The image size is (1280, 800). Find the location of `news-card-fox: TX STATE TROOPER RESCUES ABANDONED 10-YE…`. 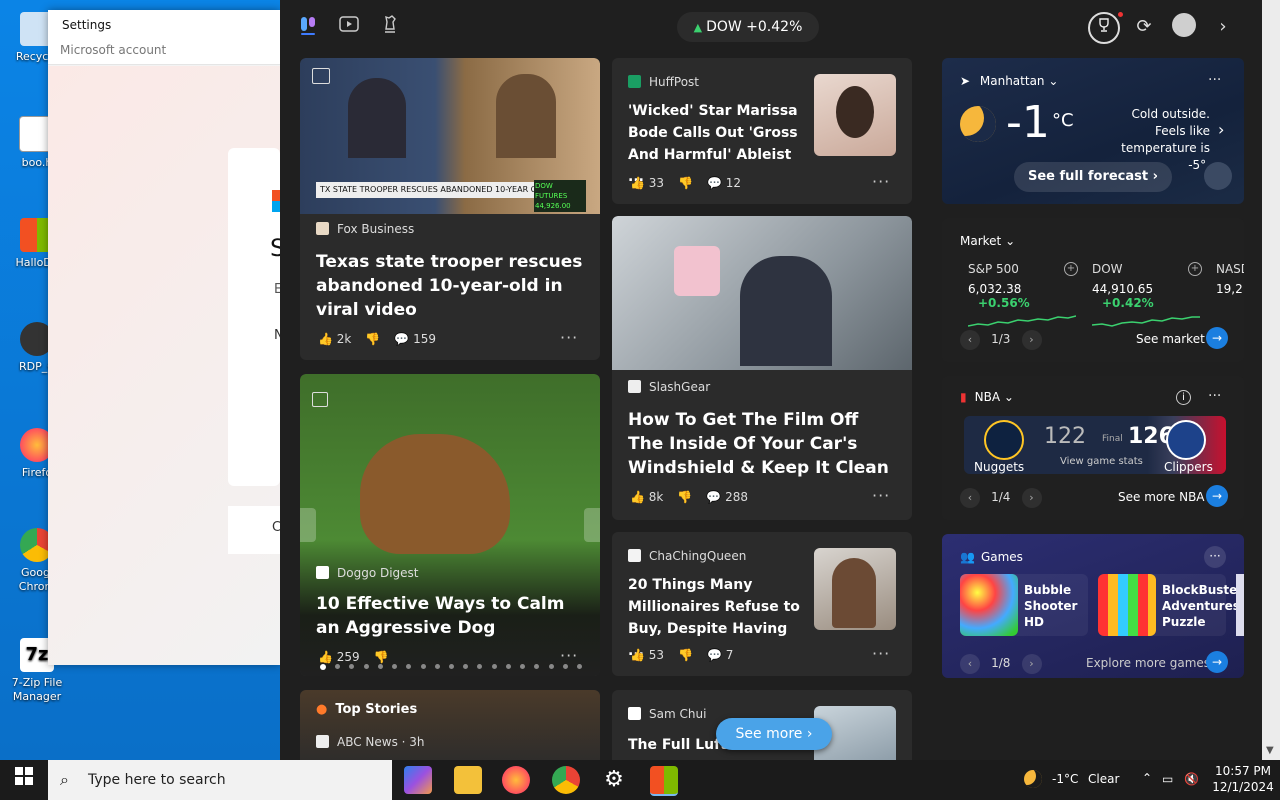

news-card-fox: TX STATE TROOPER RESCUES ABANDONED 10-YE… is located at coordinates (450, 209).